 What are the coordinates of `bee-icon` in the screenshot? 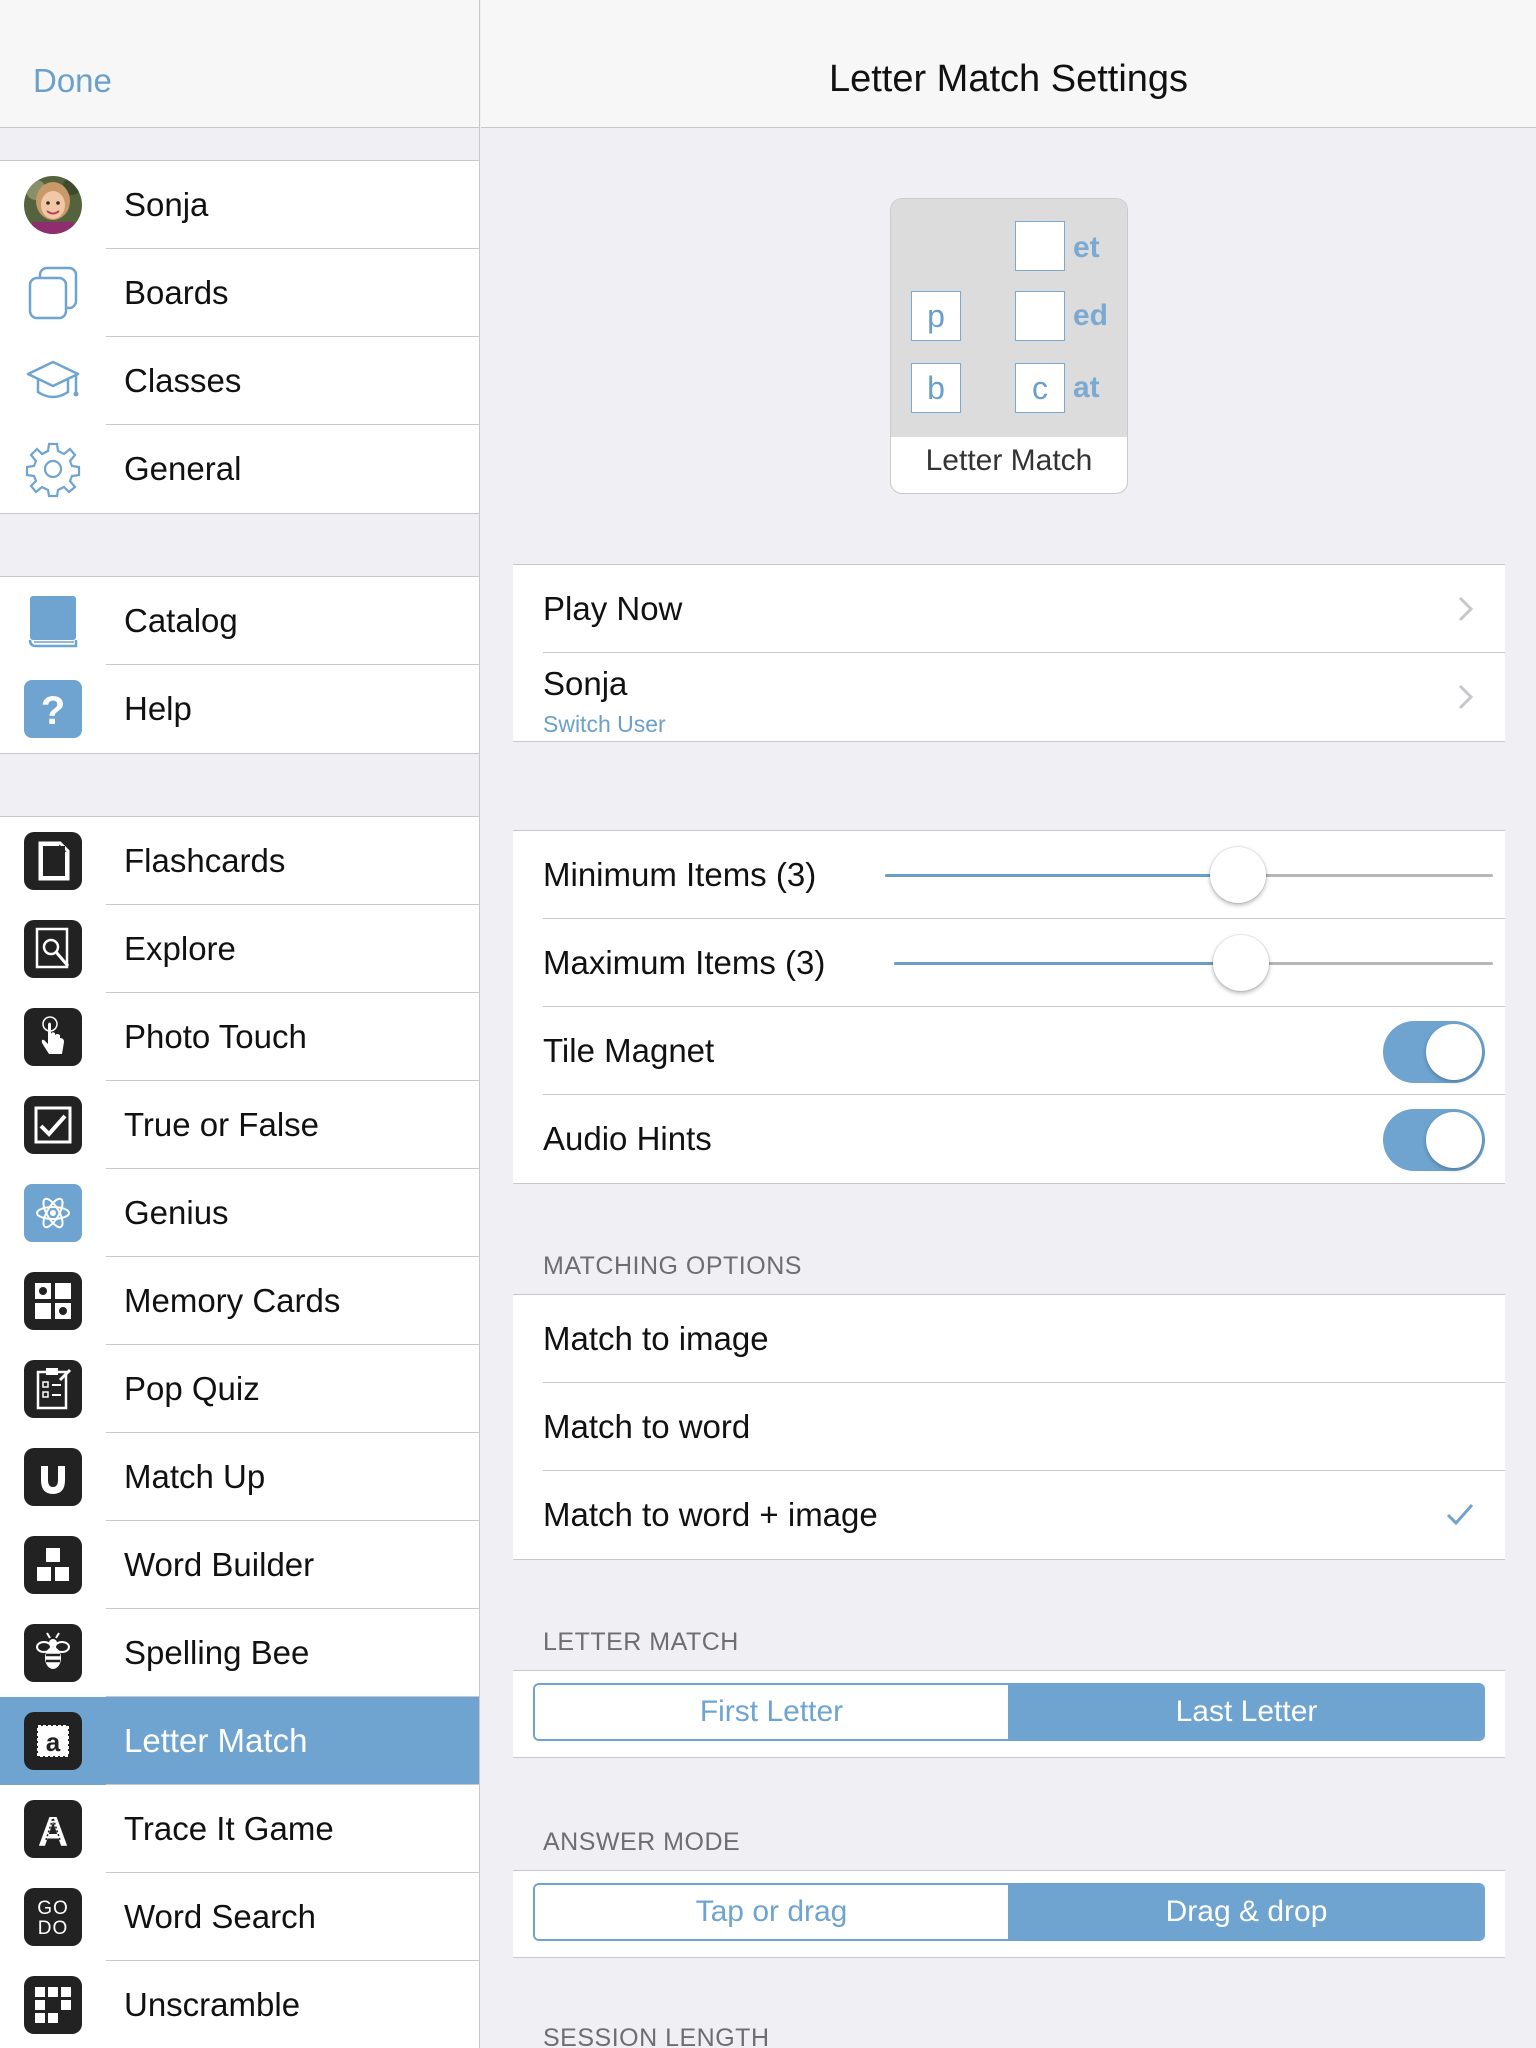 It's located at (53, 1653).